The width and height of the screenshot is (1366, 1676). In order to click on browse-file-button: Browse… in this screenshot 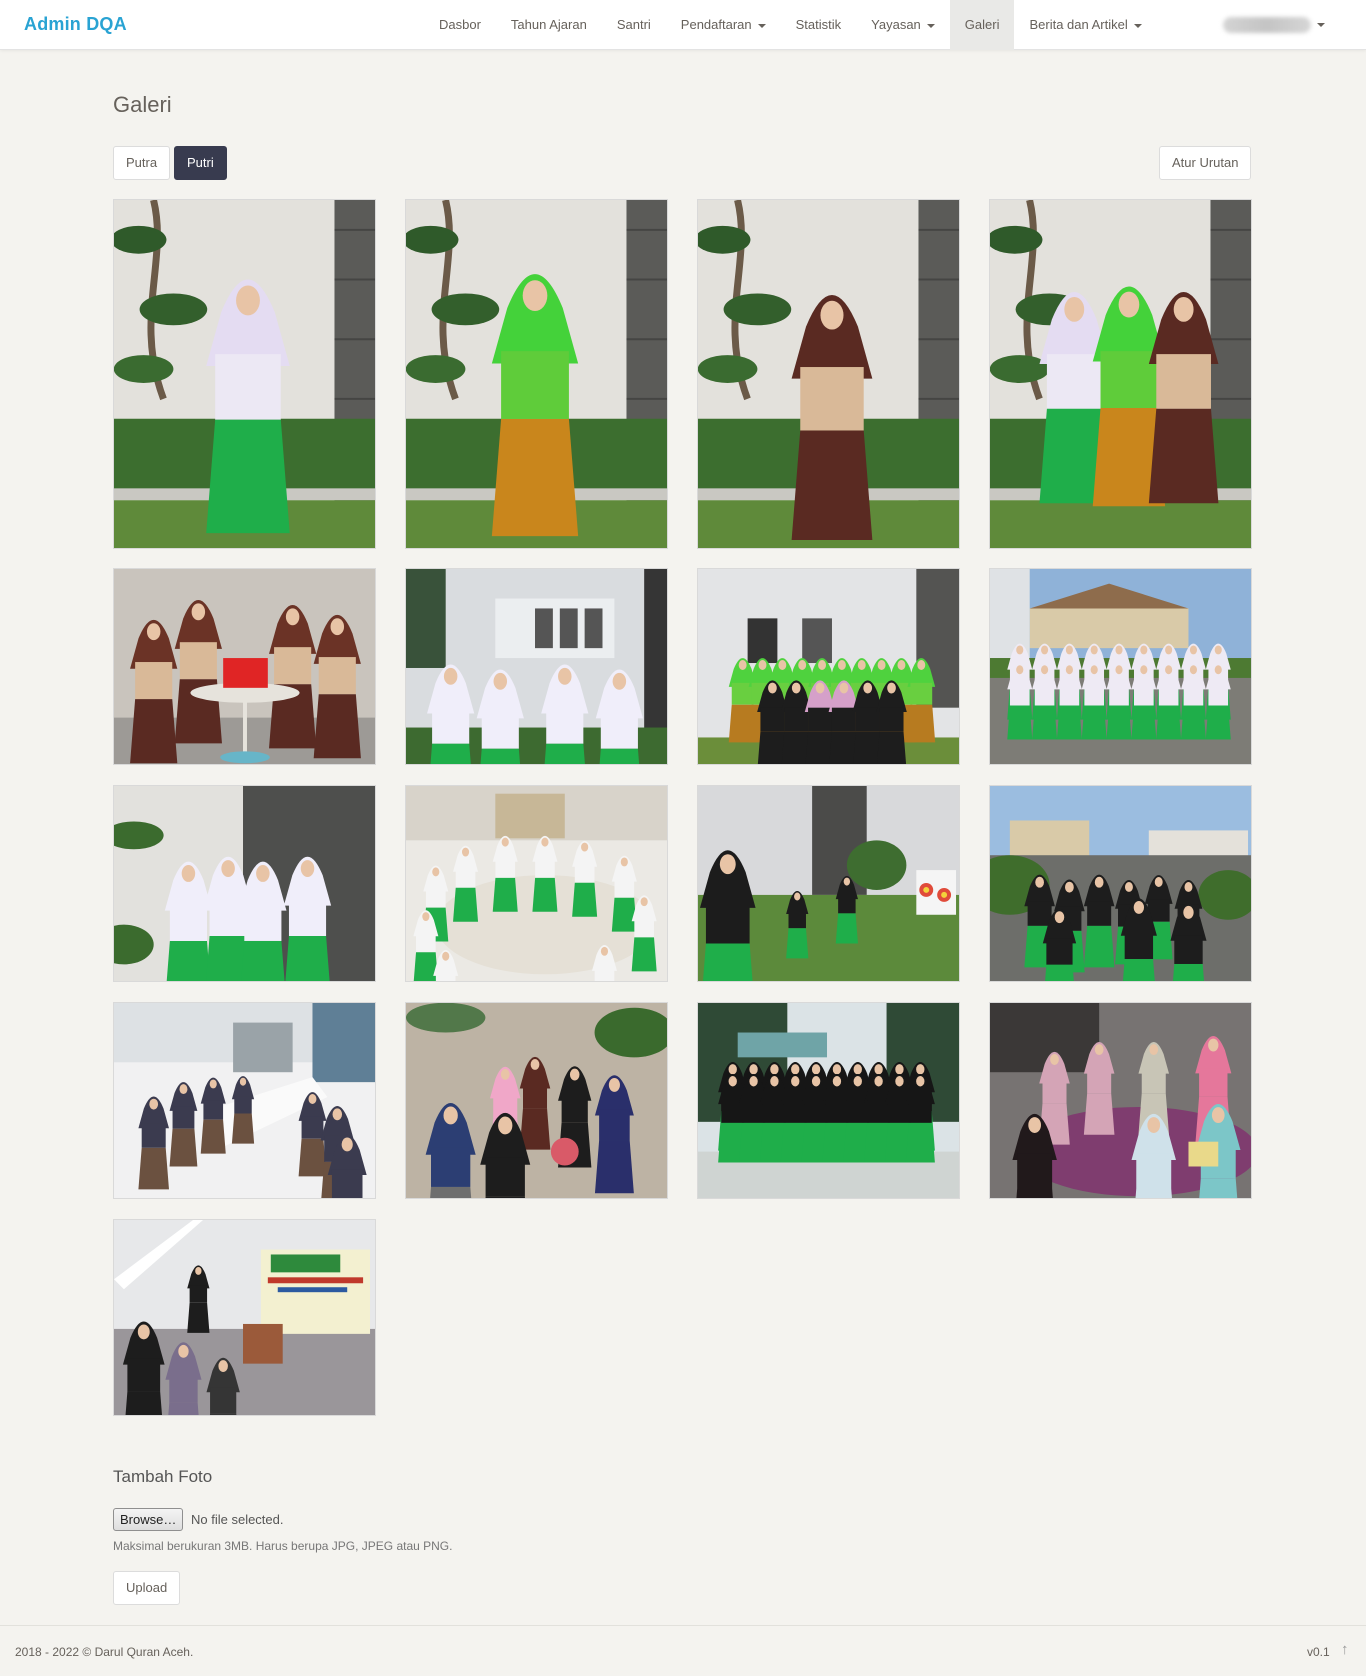, I will do `click(148, 1519)`.